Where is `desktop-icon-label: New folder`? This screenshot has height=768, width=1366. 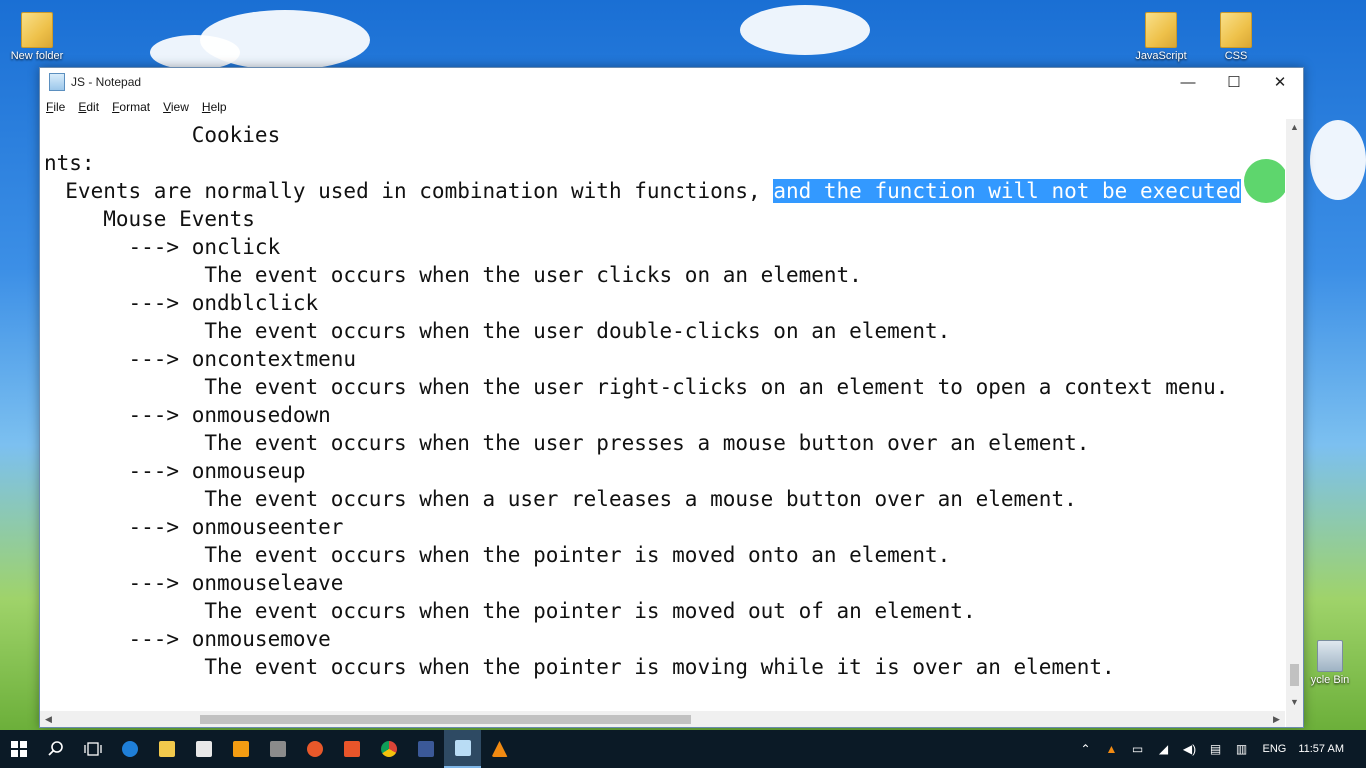
desktop-icon-label: New folder is located at coordinates (37, 56).